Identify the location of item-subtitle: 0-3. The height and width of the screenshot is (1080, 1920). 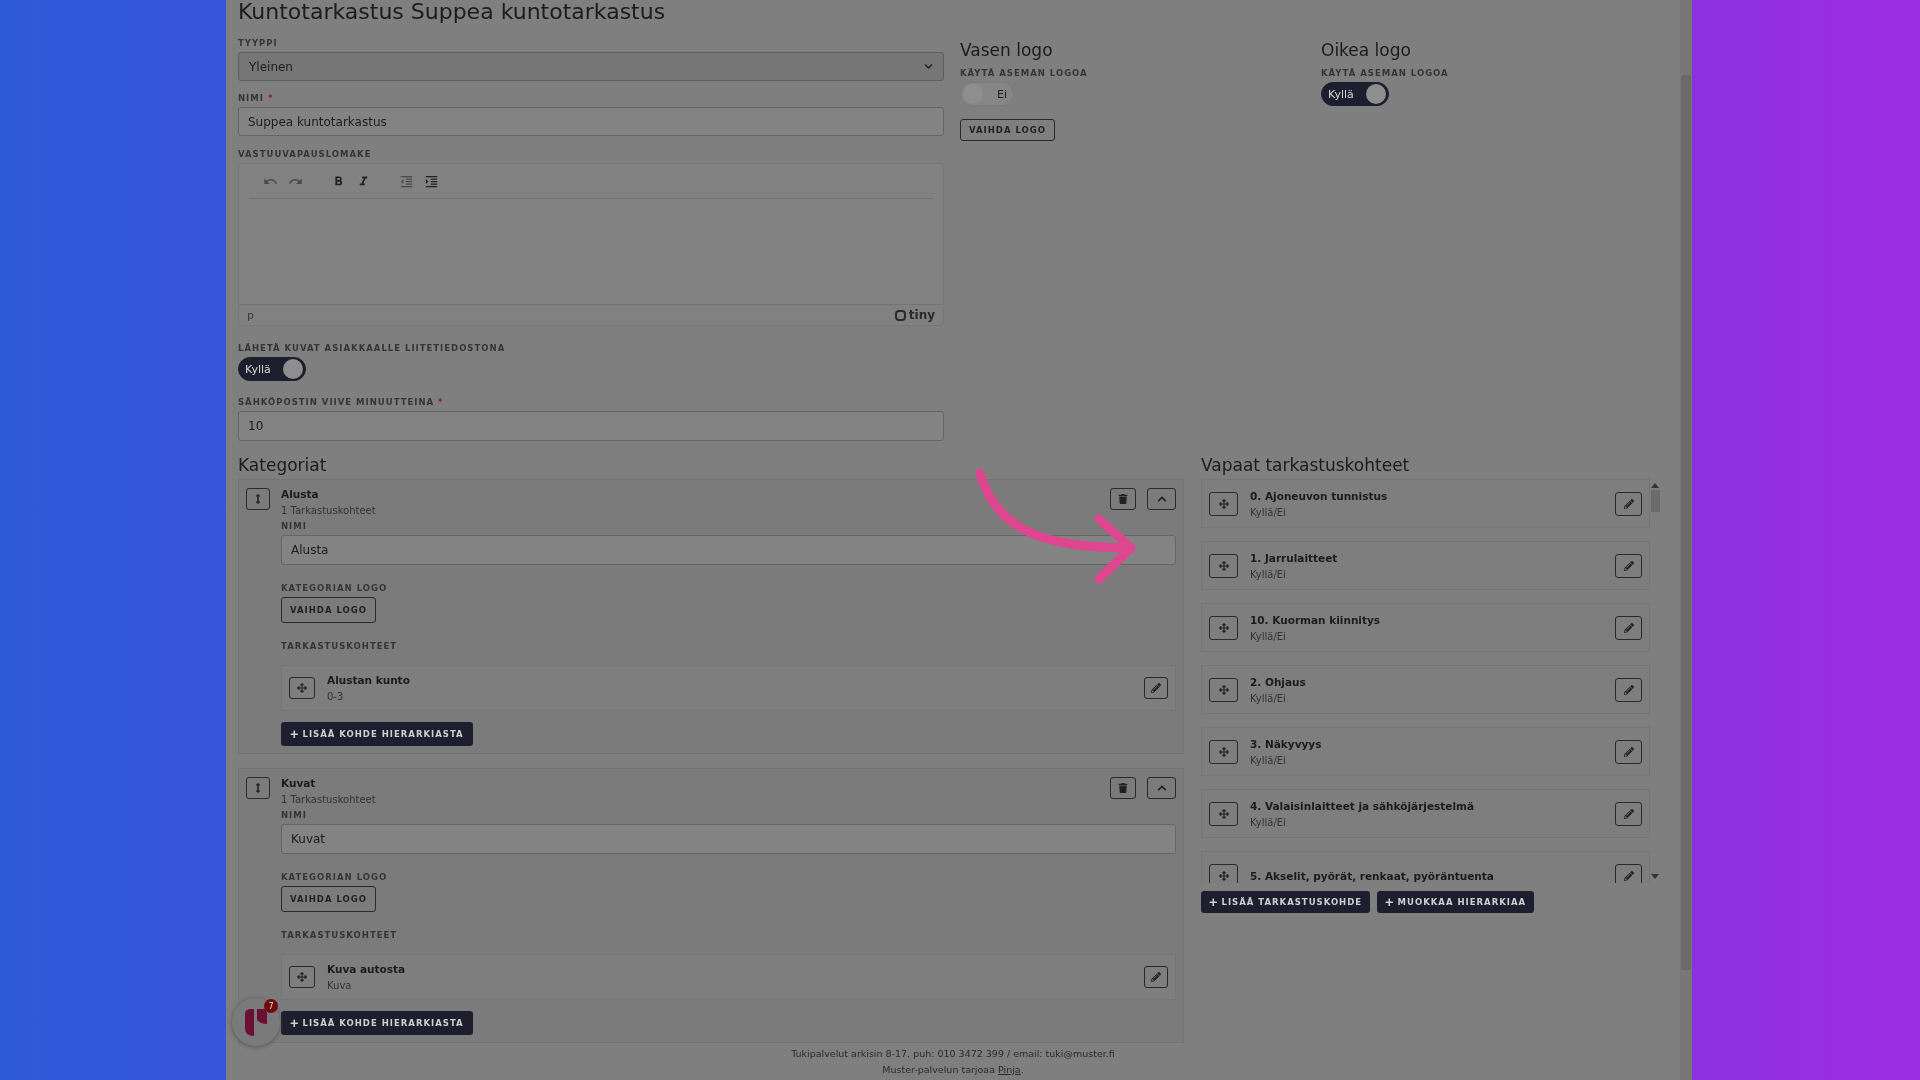
(336, 696).